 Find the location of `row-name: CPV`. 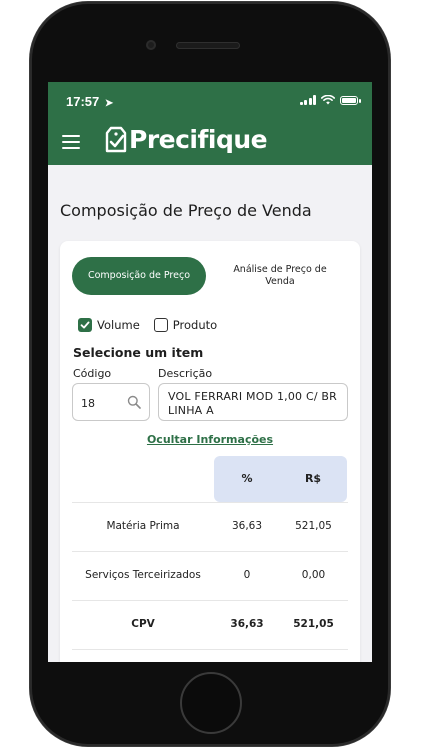

row-name: CPV is located at coordinates (143, 624).